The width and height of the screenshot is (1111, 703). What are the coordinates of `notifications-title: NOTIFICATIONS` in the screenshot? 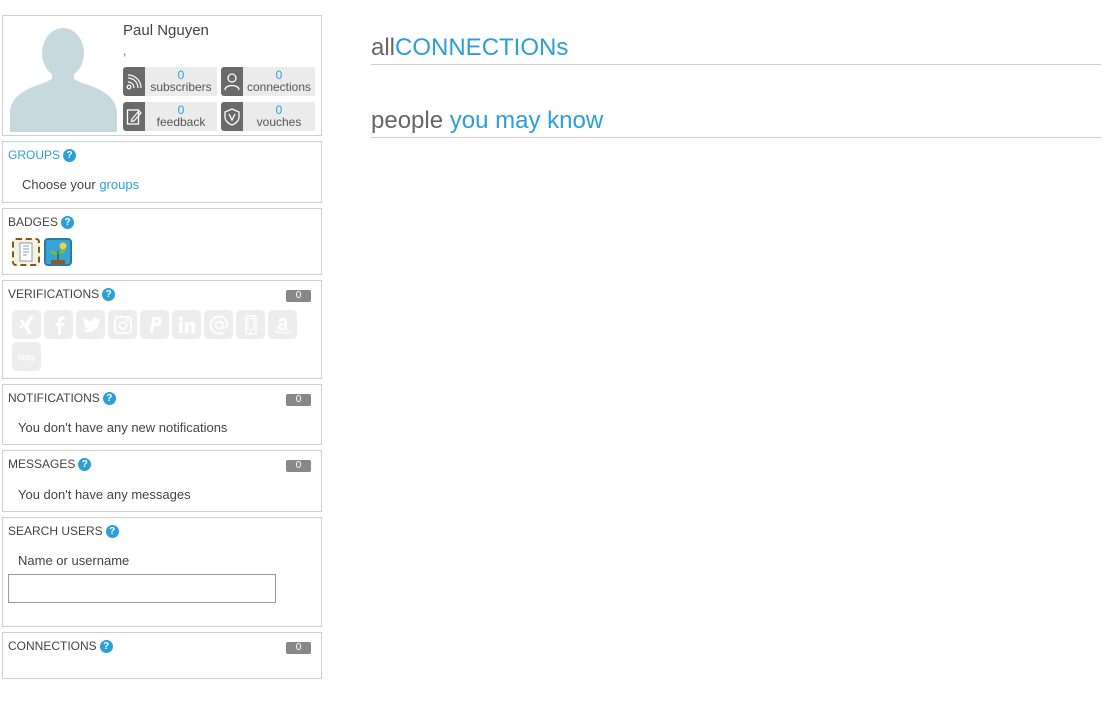 It's located at (54, 398).